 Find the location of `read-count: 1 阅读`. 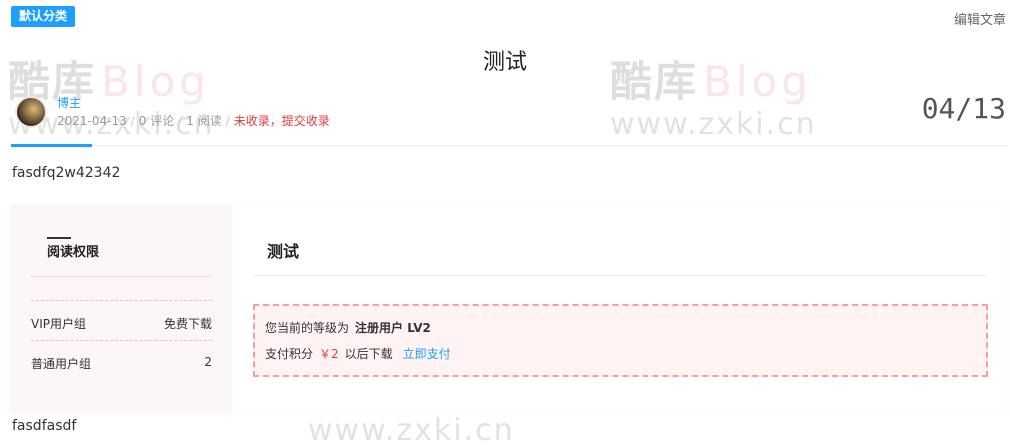

read-count: 1 阅读 is located at coordinates (204, 121).